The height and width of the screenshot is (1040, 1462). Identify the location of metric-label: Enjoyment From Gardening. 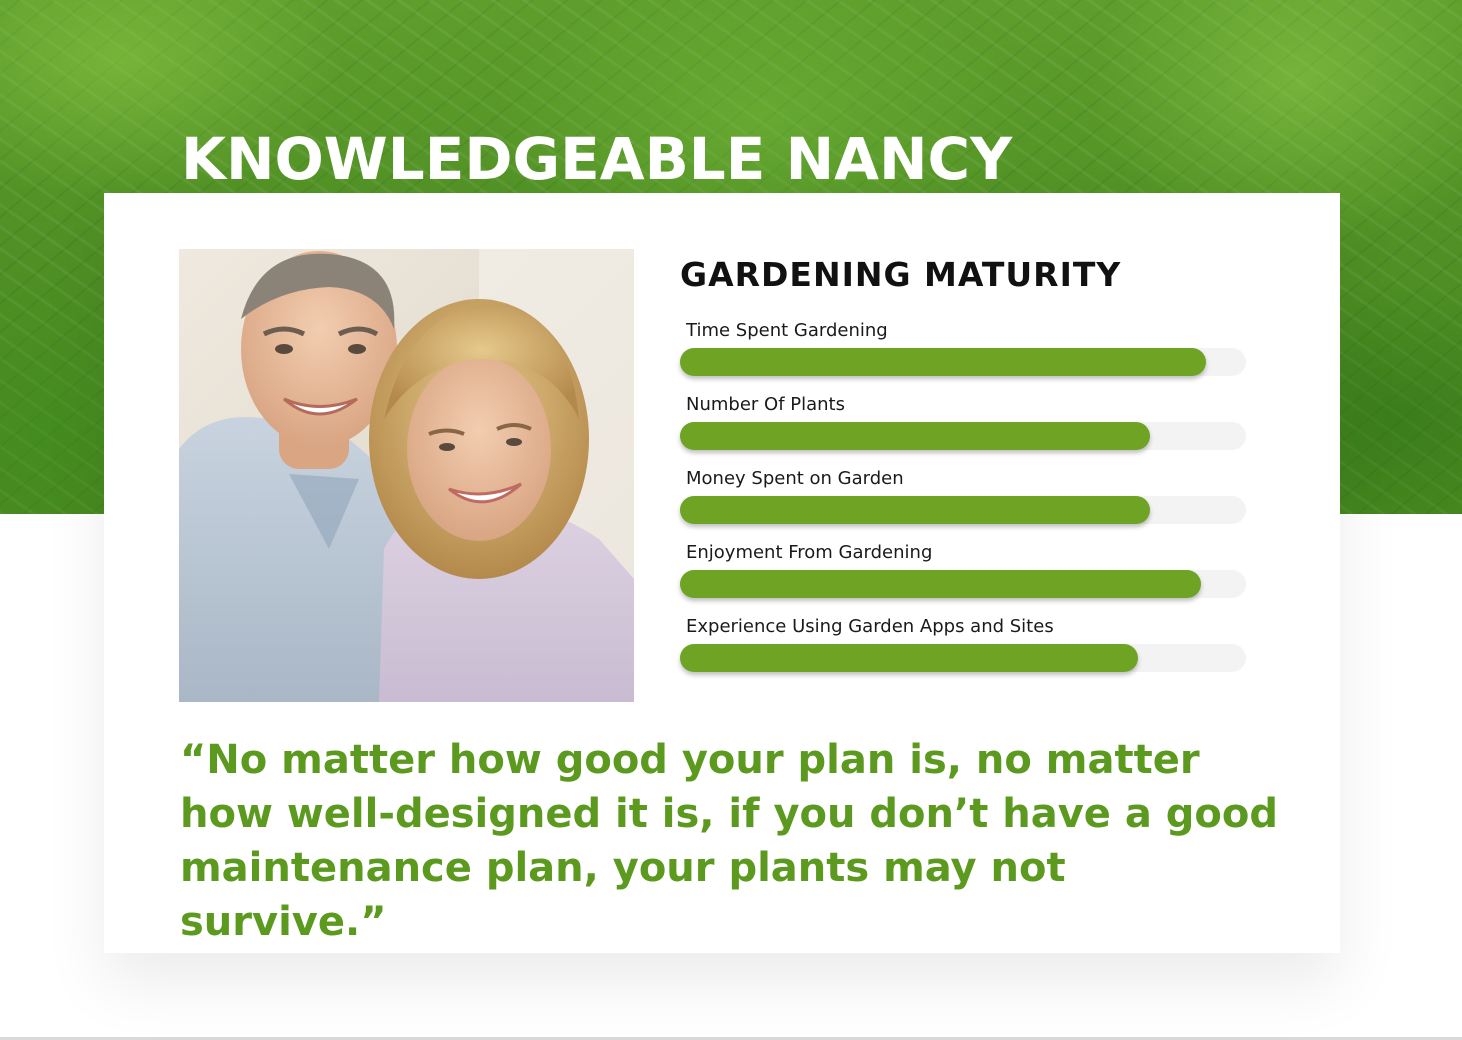
(809, 552).